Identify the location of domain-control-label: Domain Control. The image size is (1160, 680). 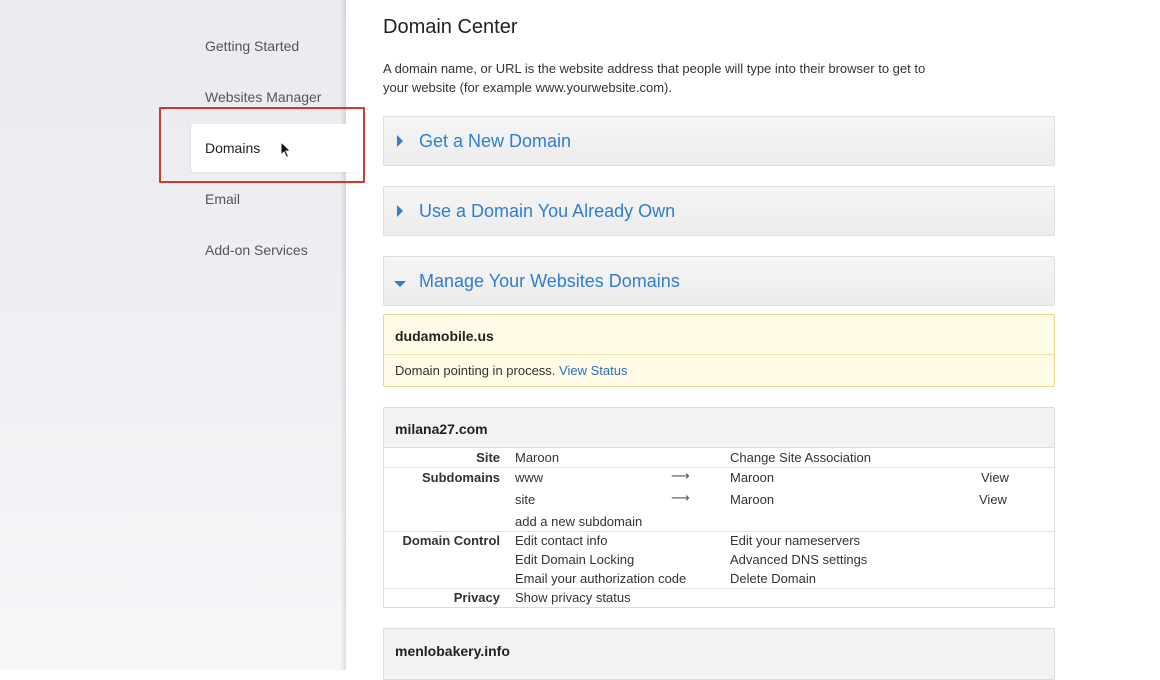
(451, 540).